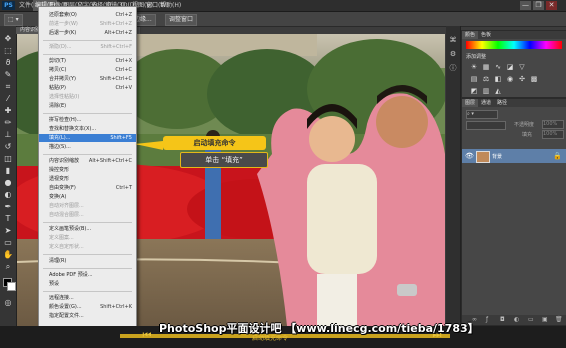  I want to click on panel-dock: ⌘ ⚙ ⓘ, so click(453, 176).